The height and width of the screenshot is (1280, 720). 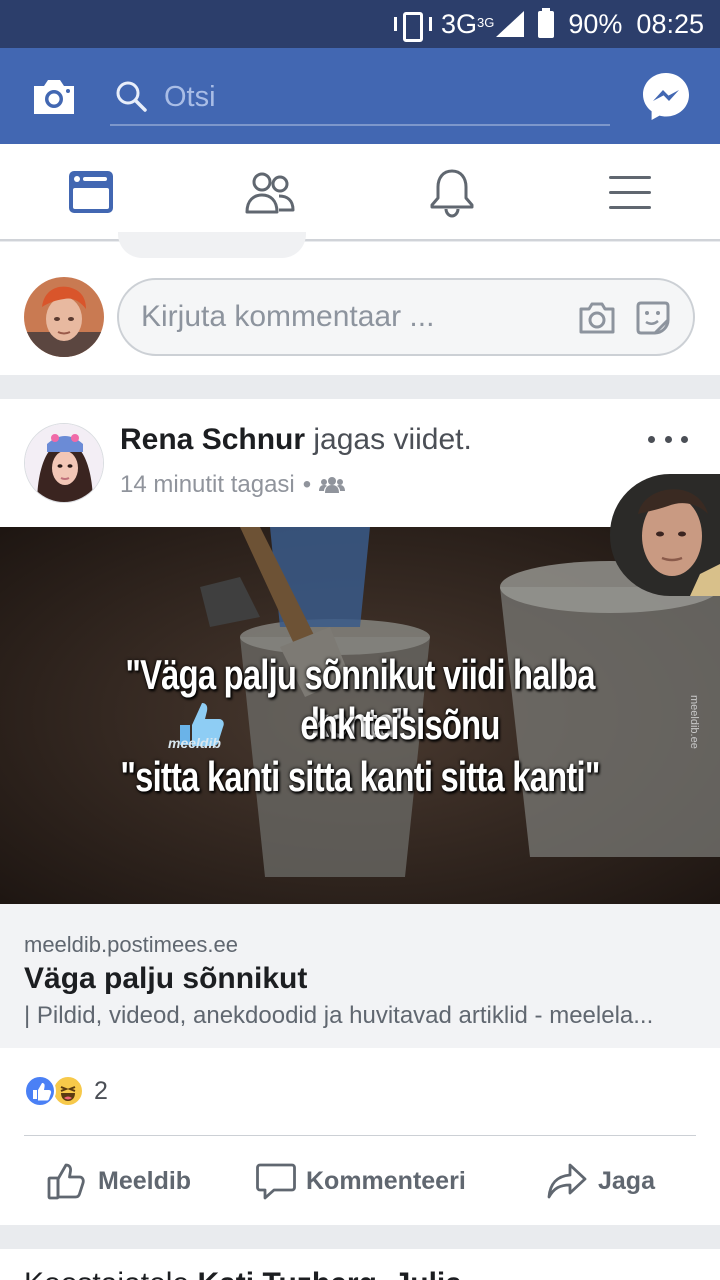 What do you see at coordinates (356, 317) in the screenshot?
I see `comment-input` at bounding box center [356, 317].